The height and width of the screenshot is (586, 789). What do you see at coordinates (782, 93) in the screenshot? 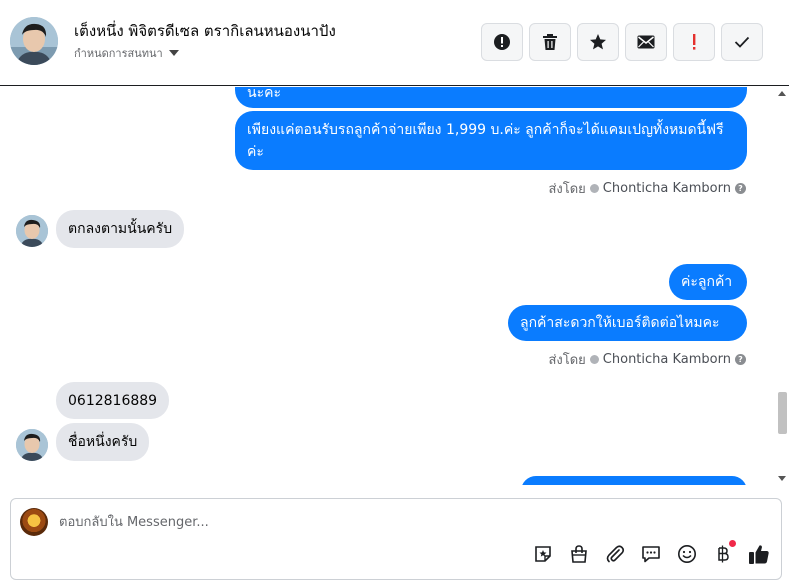
I see `scroll-up-icon` at bounding box center [782, 93].